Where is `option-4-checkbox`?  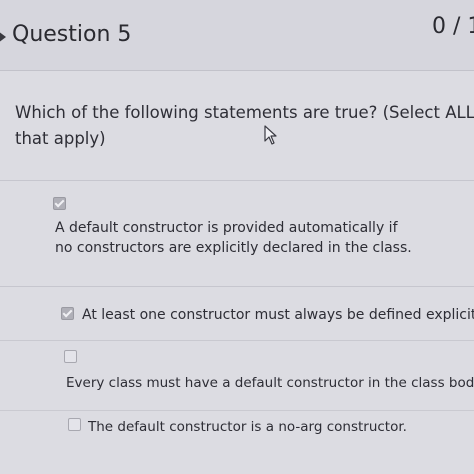 option-4-checkbox is located at coordinates (74, 424).